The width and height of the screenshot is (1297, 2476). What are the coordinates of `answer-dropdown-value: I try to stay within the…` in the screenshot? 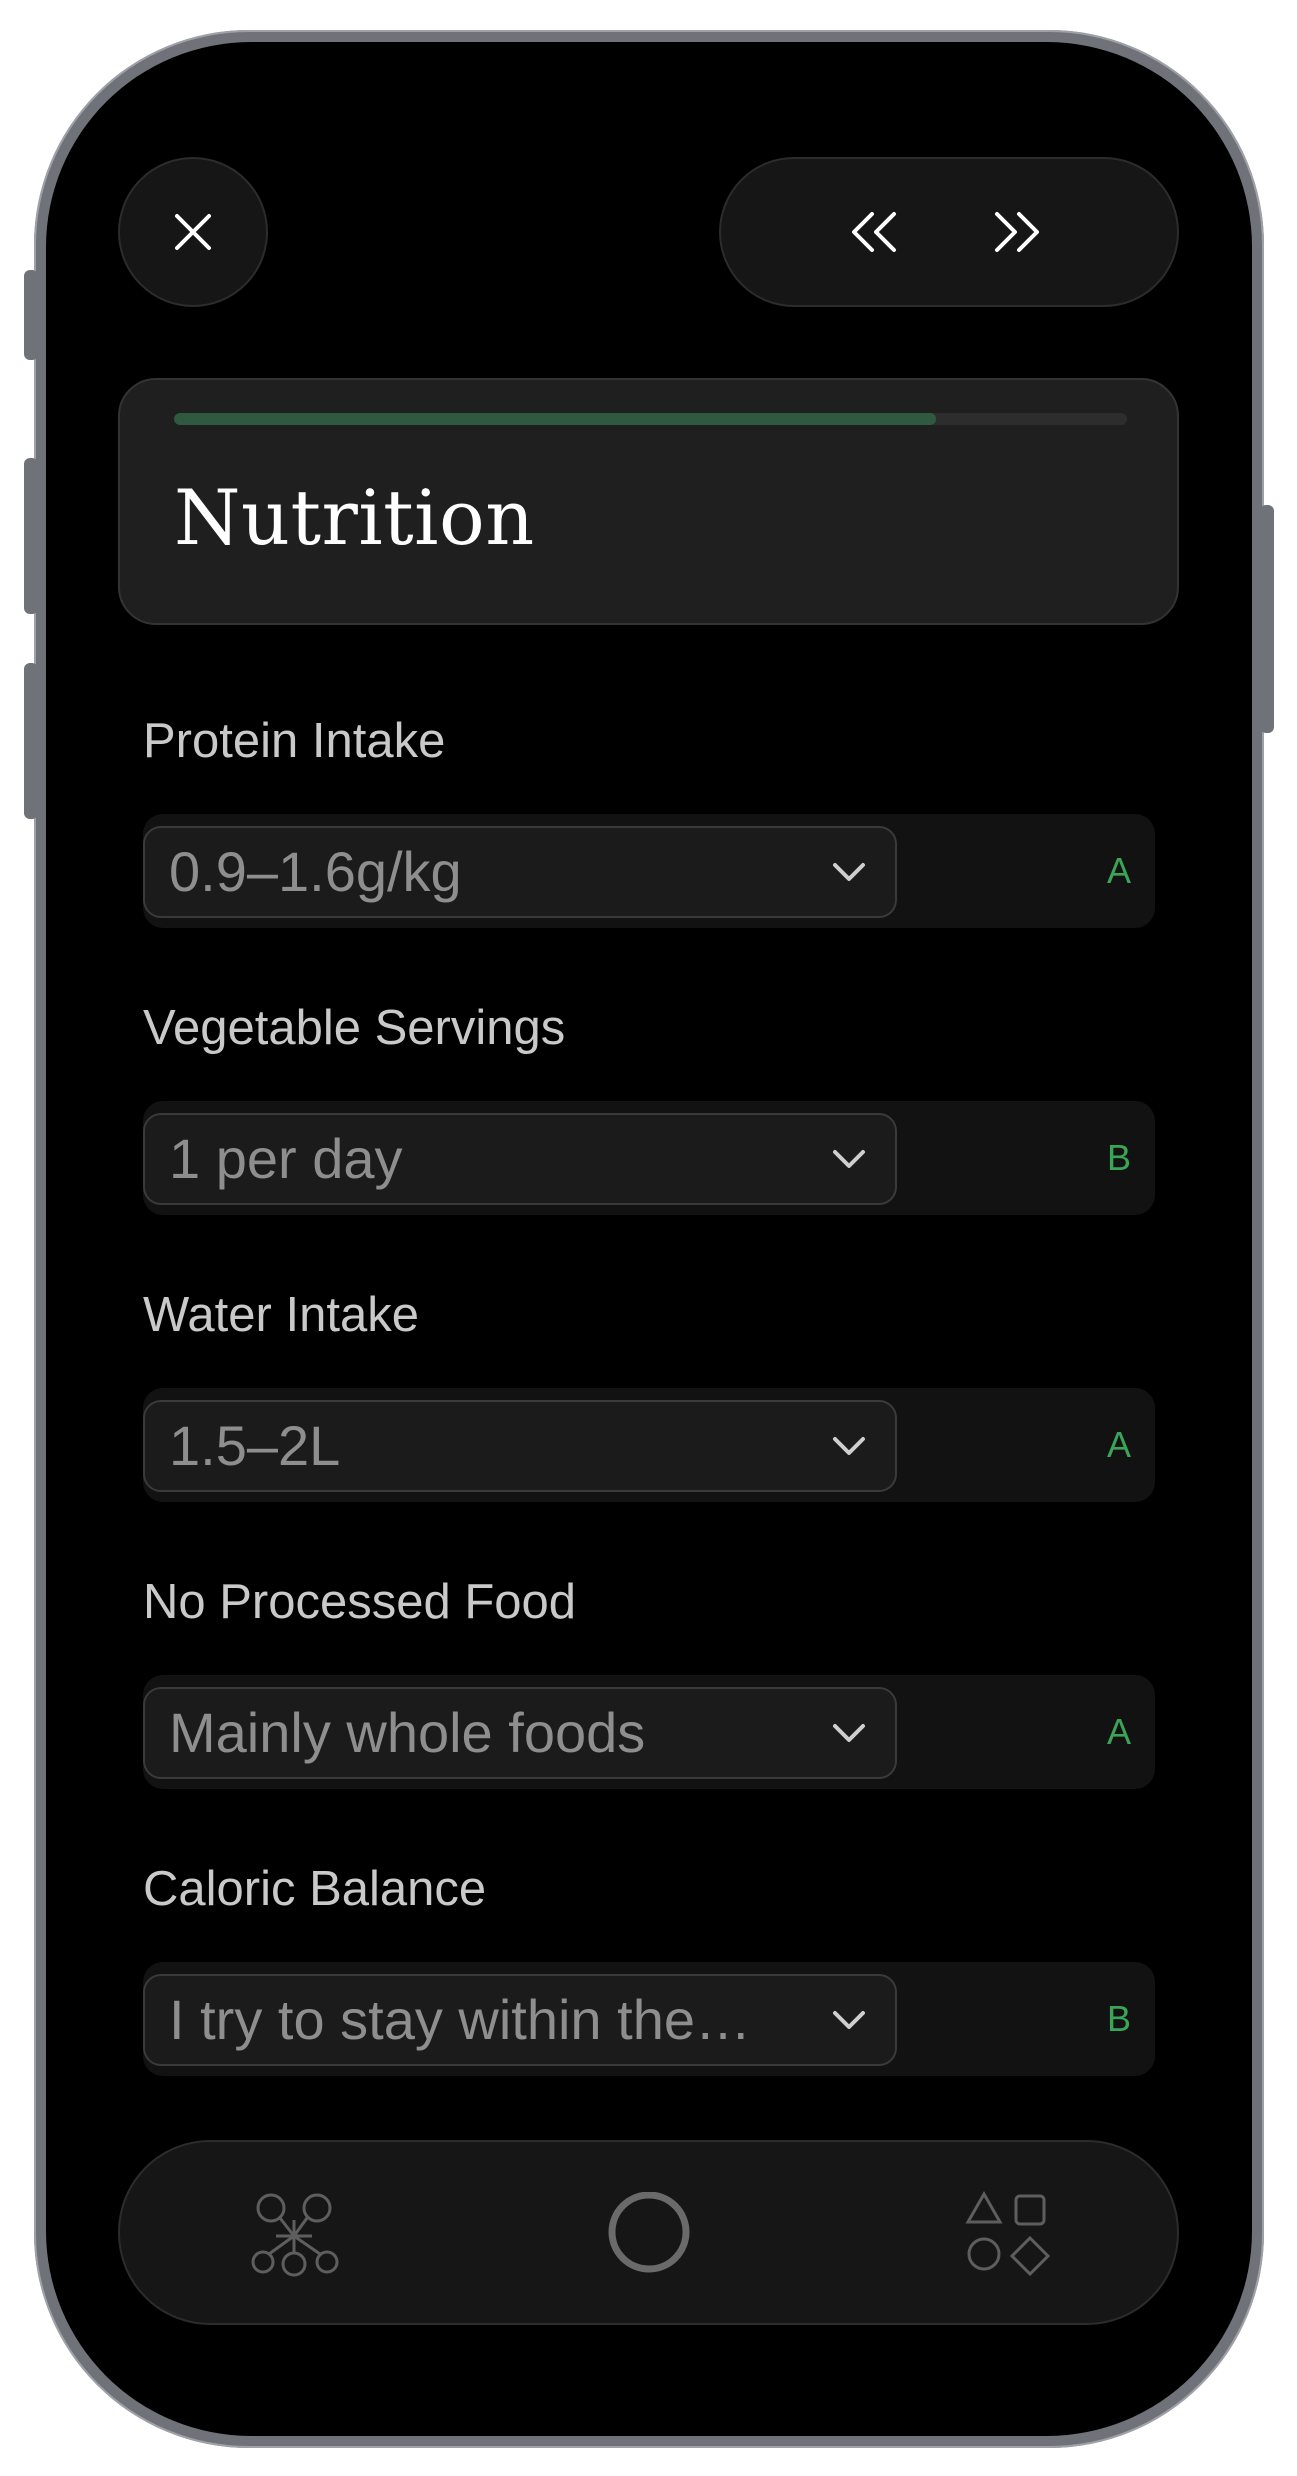 It's located at (460, 2019).